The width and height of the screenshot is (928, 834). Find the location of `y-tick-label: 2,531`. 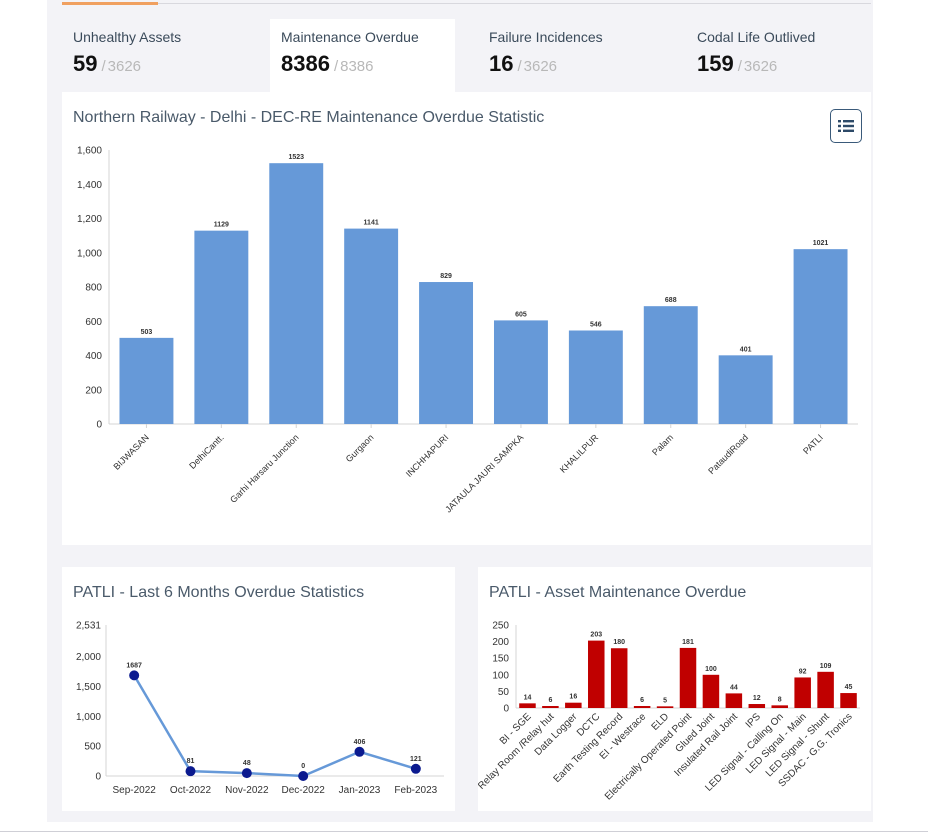

y-tick-label: 2,531 is located at coordinates (88, 626).